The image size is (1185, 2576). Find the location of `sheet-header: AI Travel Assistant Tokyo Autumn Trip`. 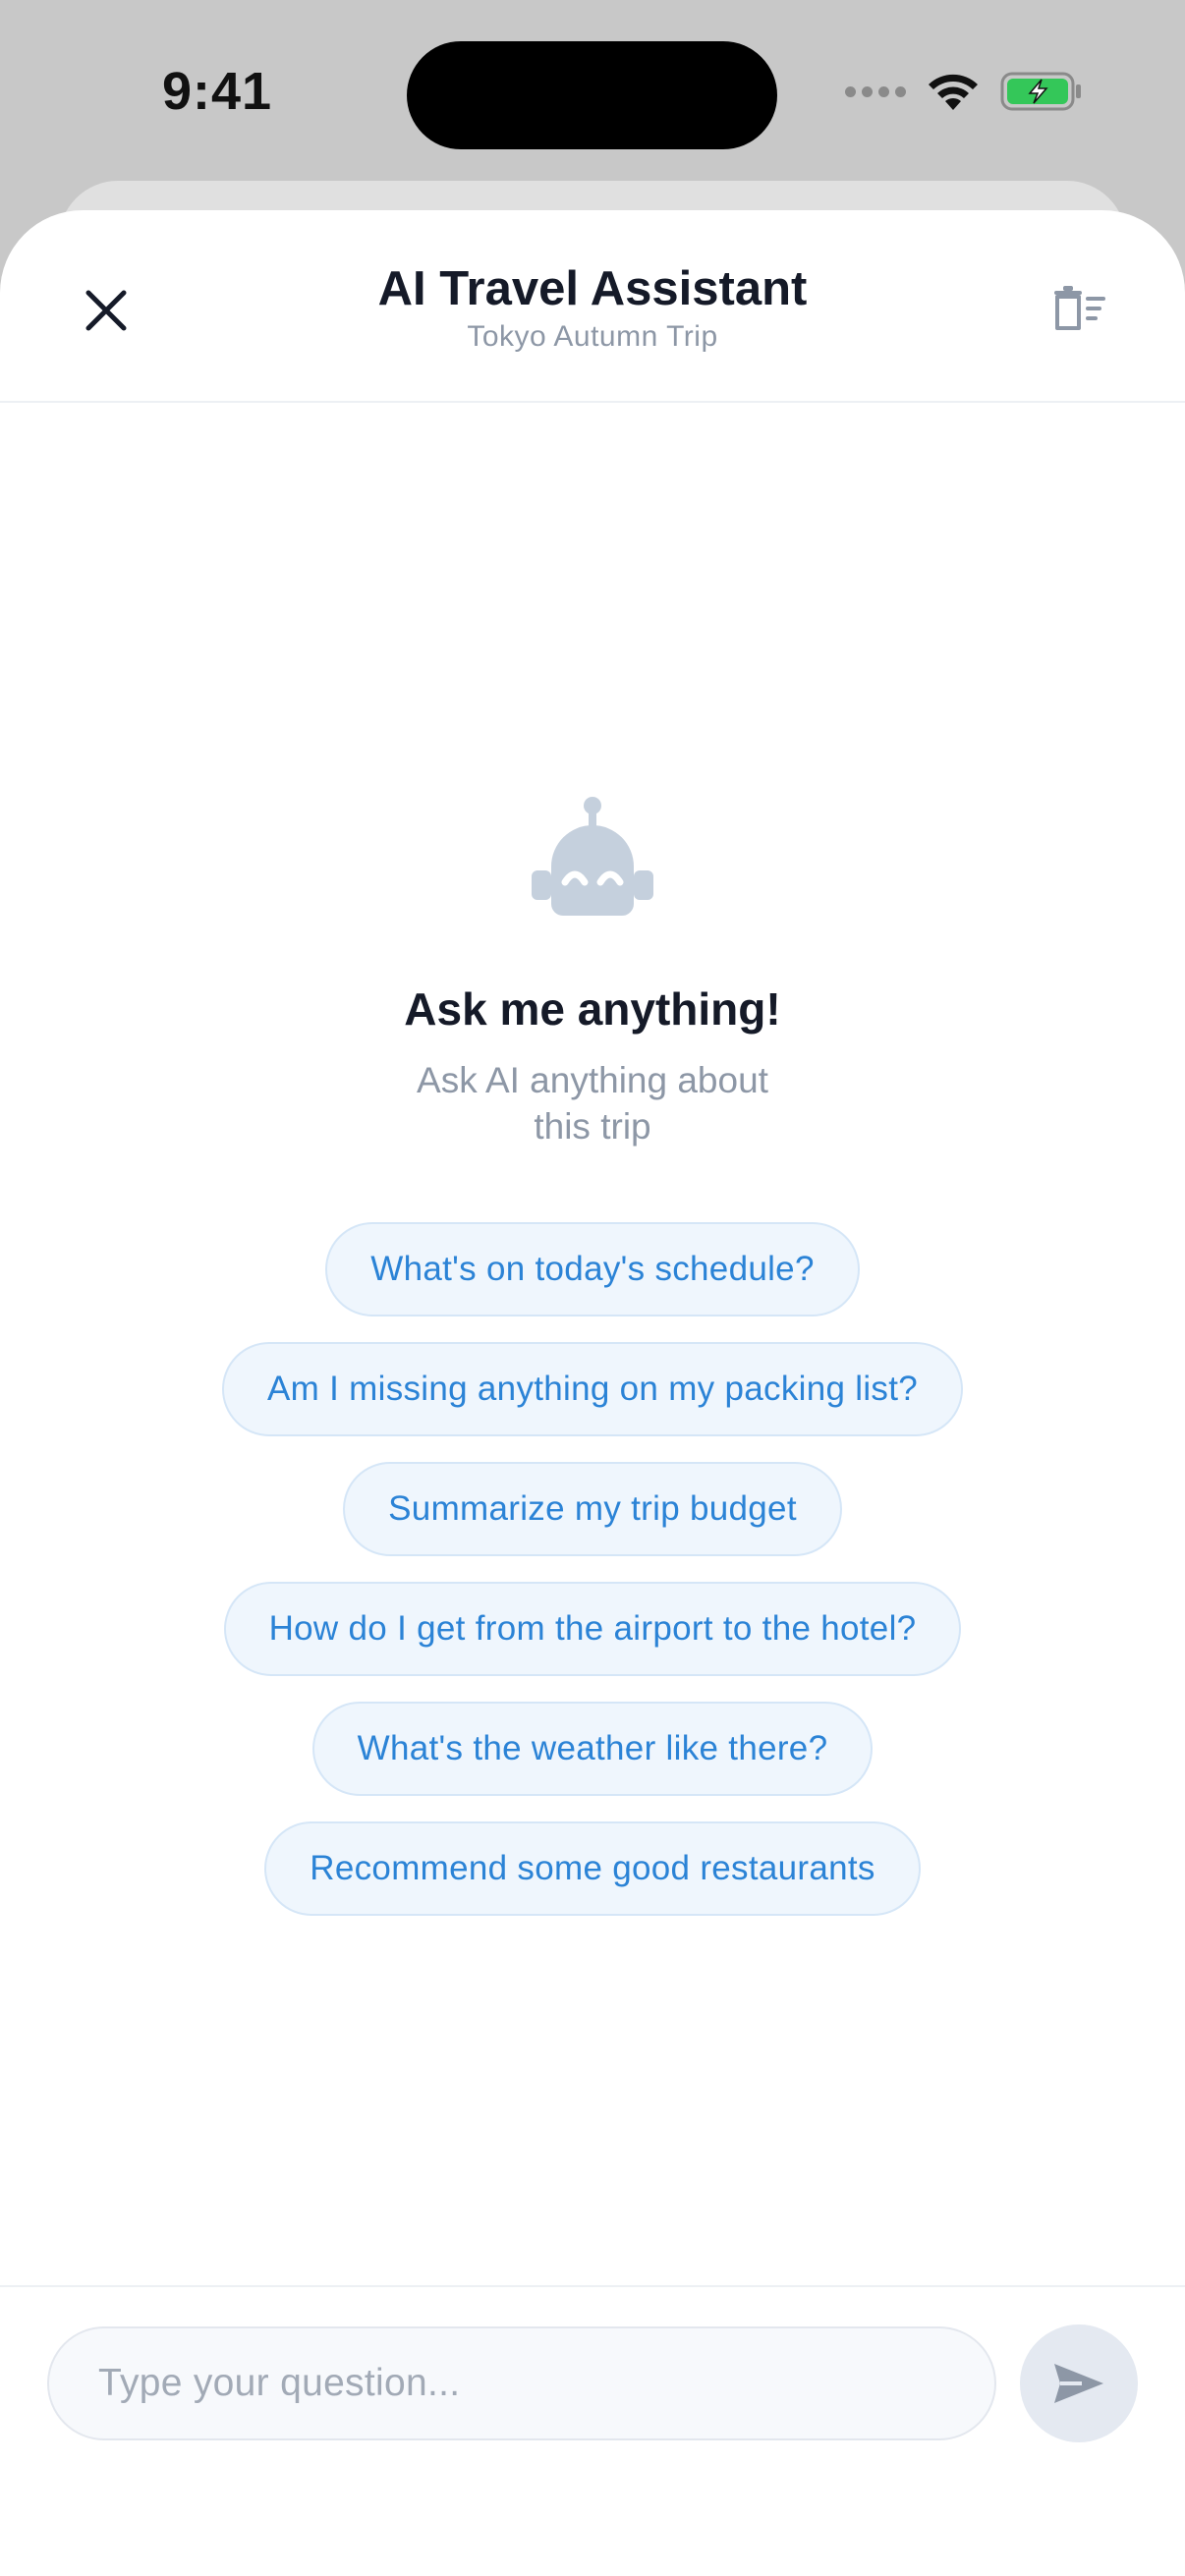

sheet-header: AI Travel Assistant Tokyo Autumn Trip is located at coordinates (592, 306).